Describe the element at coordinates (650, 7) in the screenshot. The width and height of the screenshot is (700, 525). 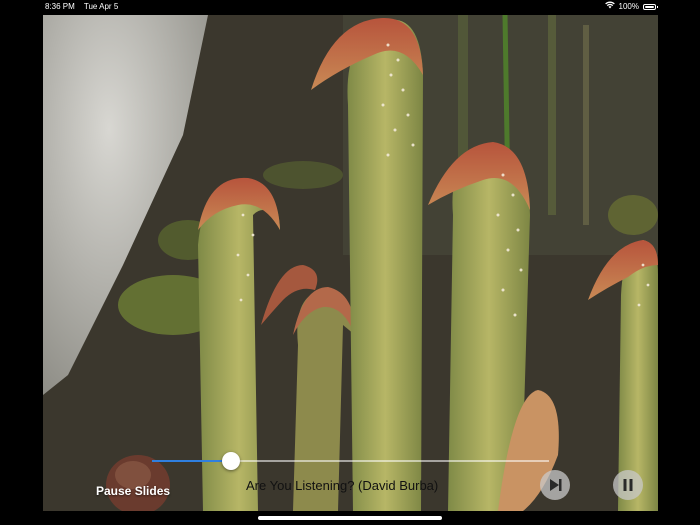
I see `battery-icon` at that location.